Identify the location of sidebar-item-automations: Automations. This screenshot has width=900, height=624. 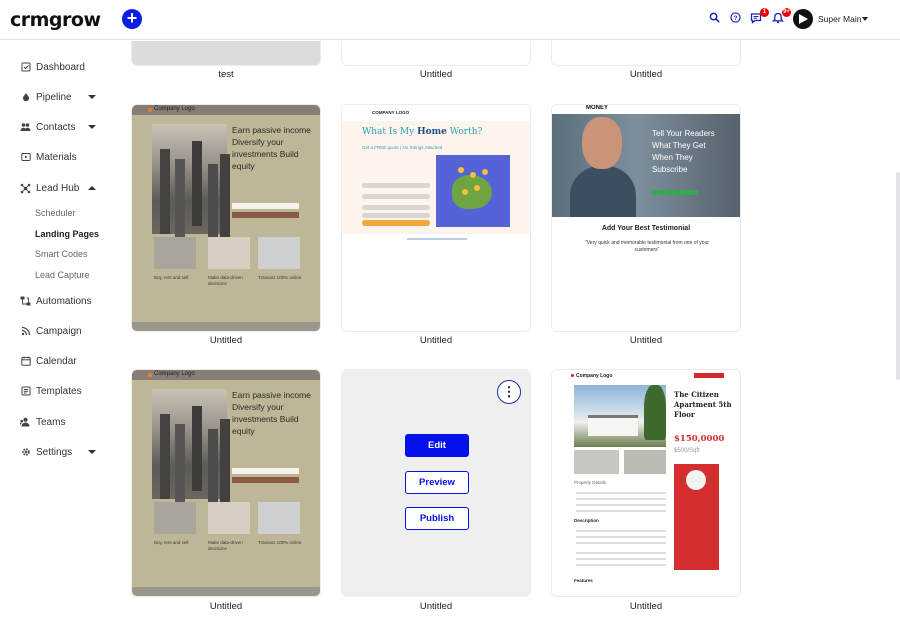
(56, 301).